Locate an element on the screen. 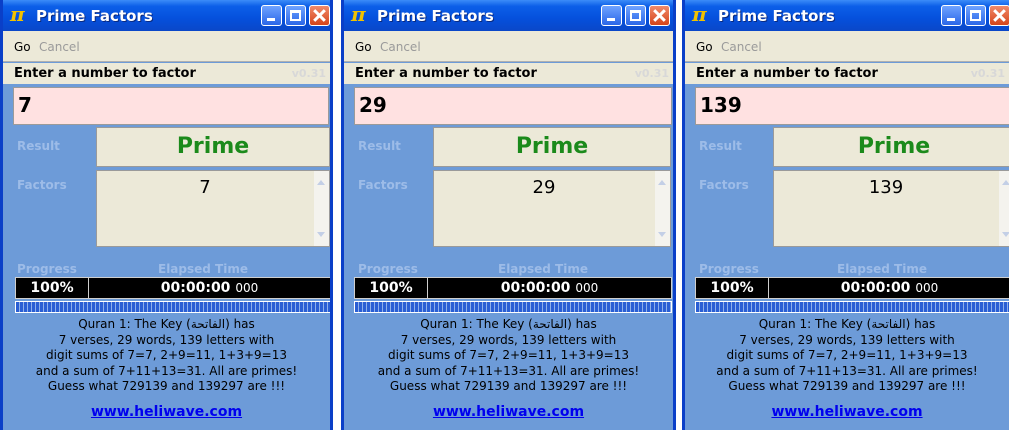 Image resolution: width=1009 pixels, height=430 pixels. status-row: 100% 00:00:00 000 is located at coordinates (172, 288).